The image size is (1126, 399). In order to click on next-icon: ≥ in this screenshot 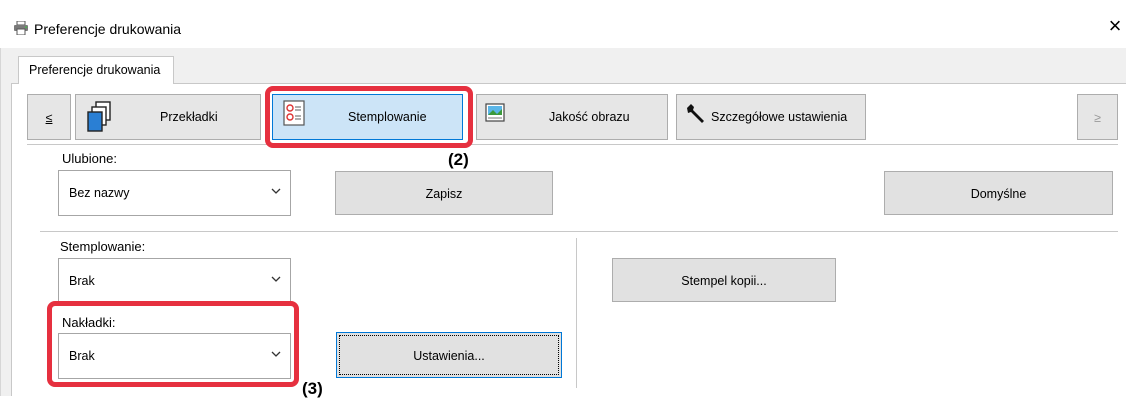, I will do `click(1097, 118)`.